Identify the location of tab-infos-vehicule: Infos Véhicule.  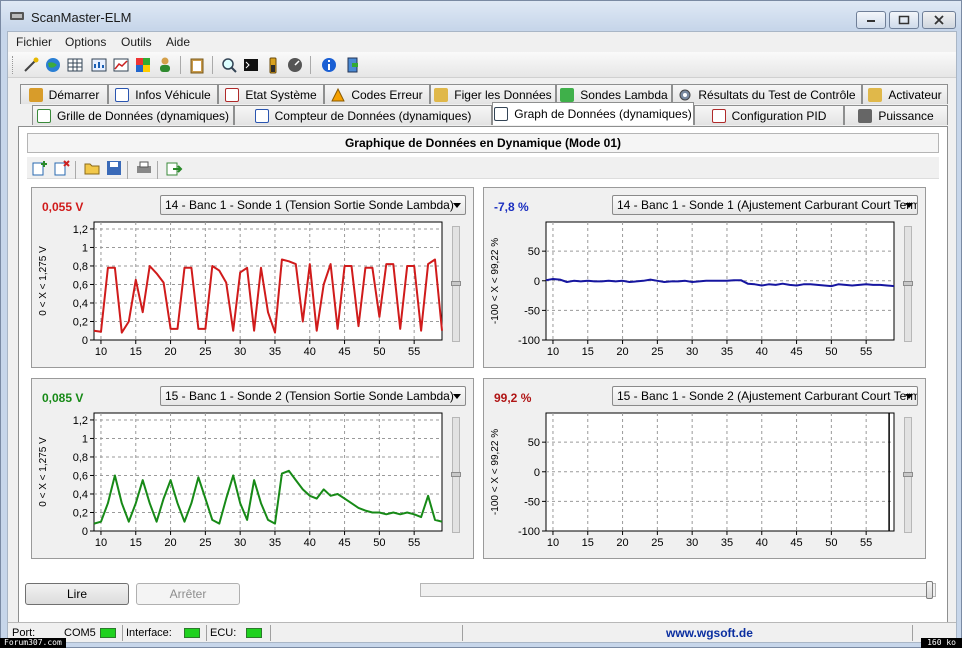
(163, 94).